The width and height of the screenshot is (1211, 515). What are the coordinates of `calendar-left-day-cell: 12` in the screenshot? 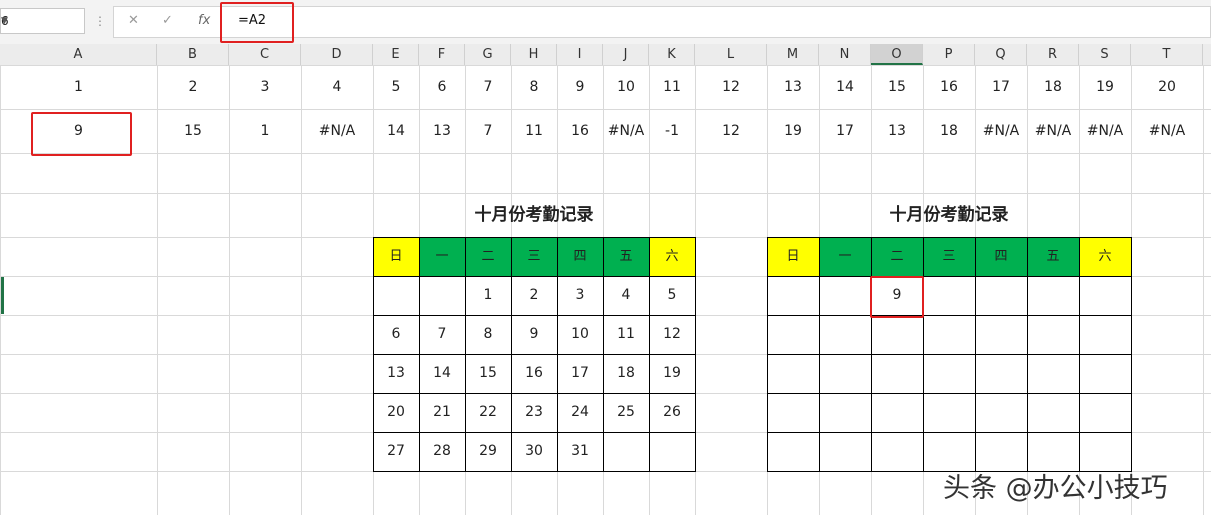 It's located at (672, 334).